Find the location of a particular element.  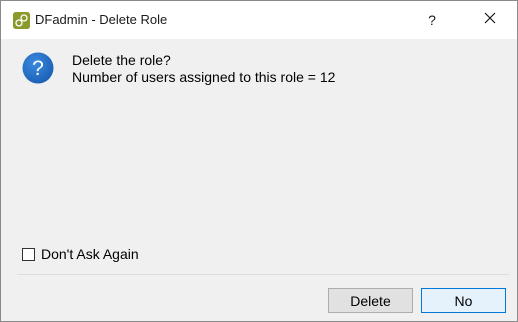

close-icon is located at coordinates (490, 20).